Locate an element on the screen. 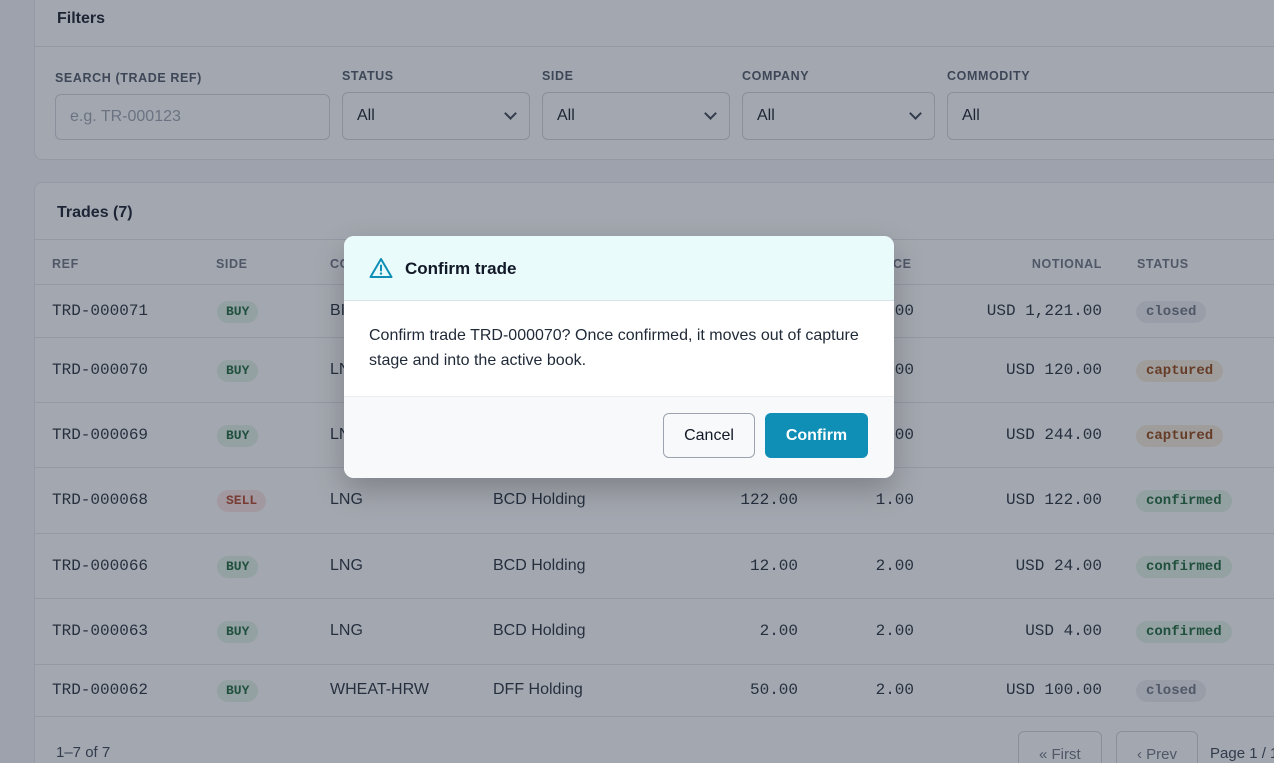 This screenshot has height=763, width=1274. warning-triangle-icon is located at coordinates (381, 268).